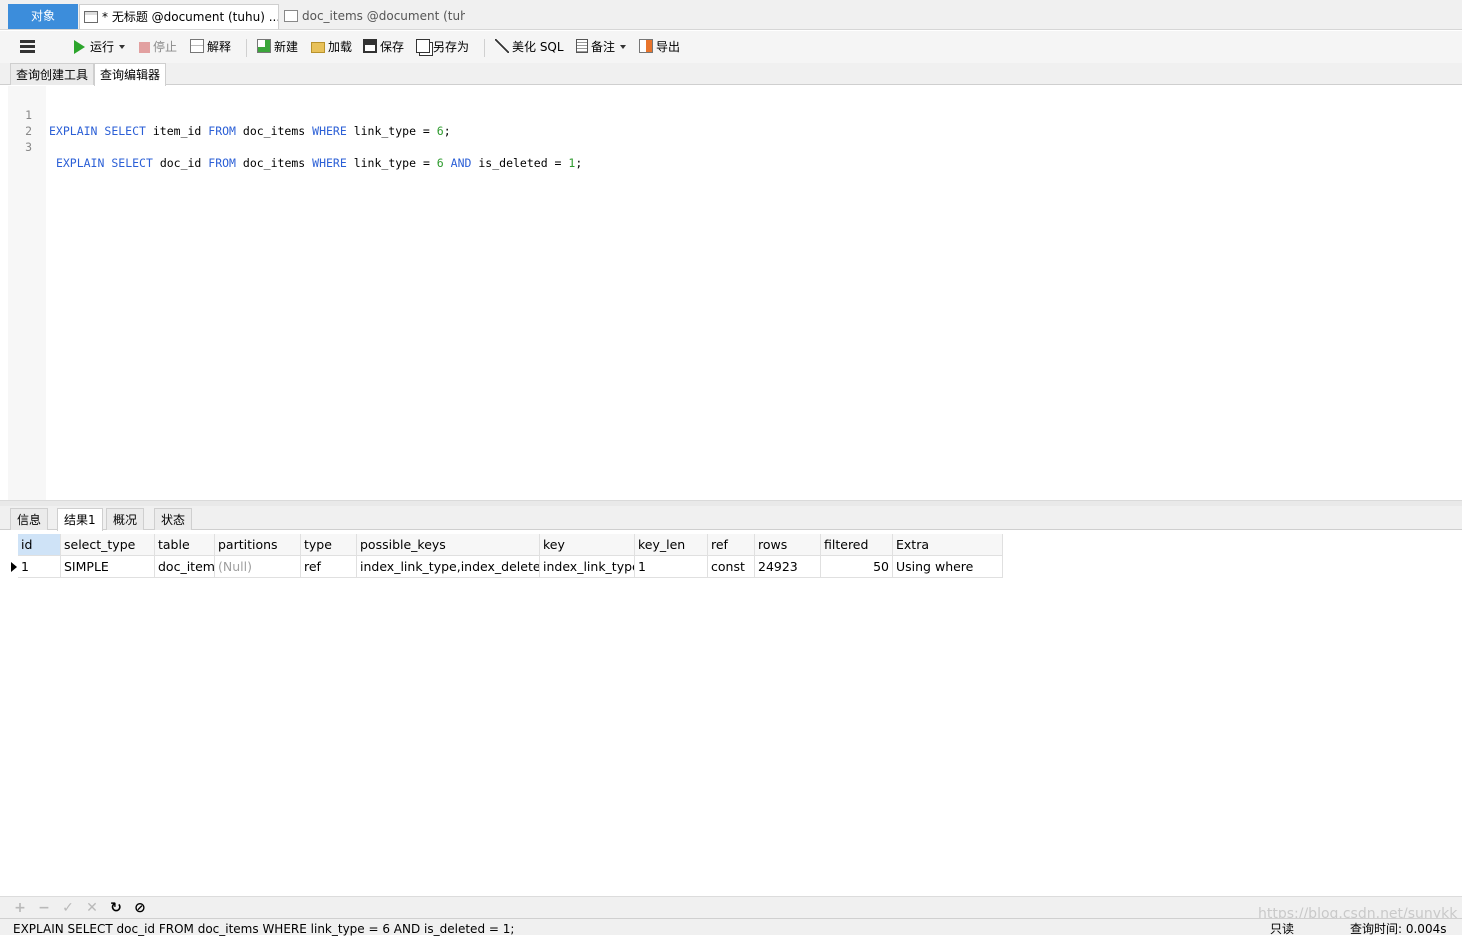 The image size is (1462, 939). I want to click on column-header-rows: rows, so click(788, 545).